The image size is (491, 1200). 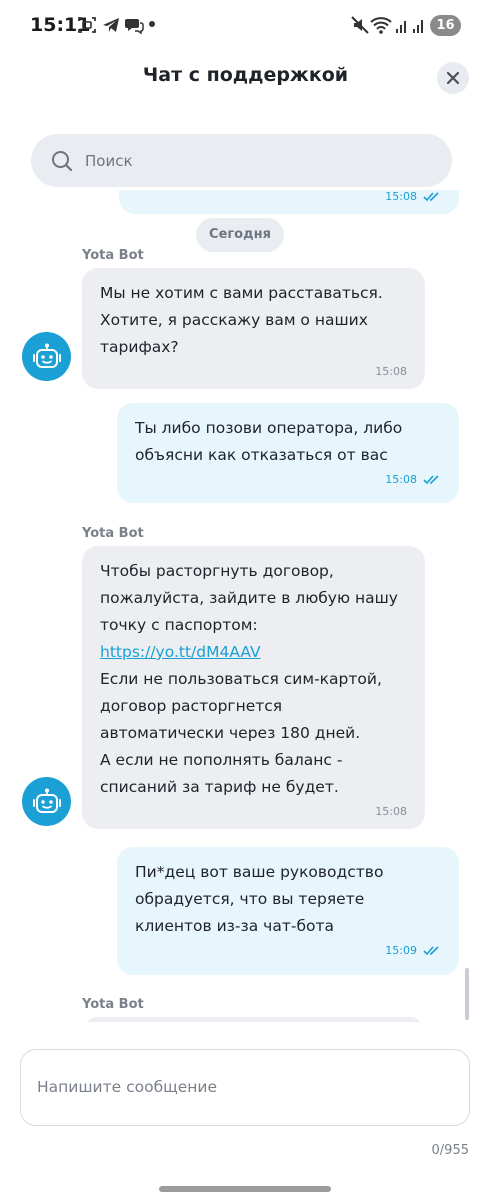 I want to click on message-line: объясни как отказаться от вас, so click(x=261, y=455).